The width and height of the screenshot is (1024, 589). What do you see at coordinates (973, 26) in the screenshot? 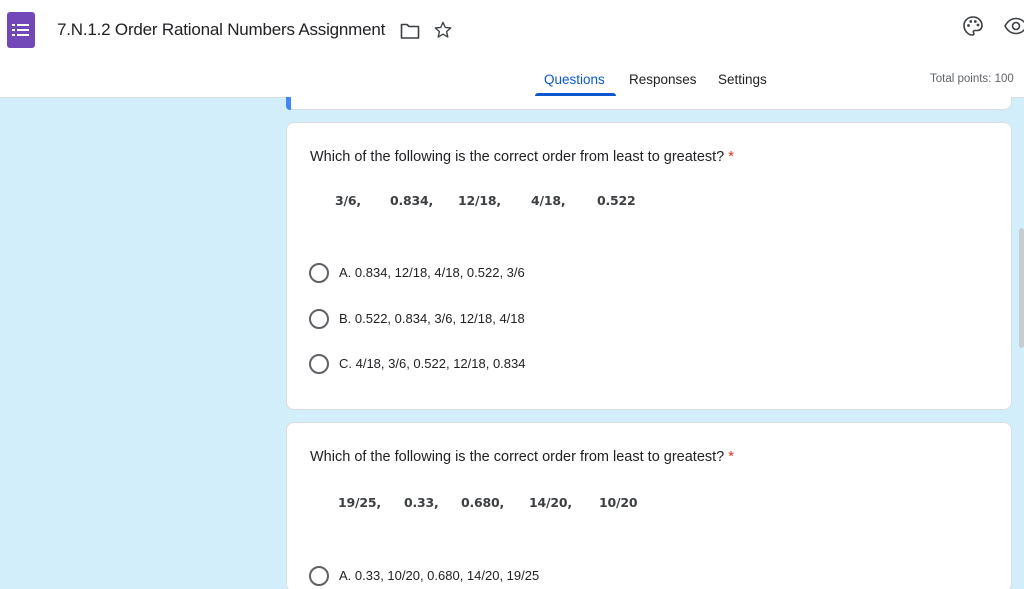
I see `palette-icon` at bounding box center [973, 26].